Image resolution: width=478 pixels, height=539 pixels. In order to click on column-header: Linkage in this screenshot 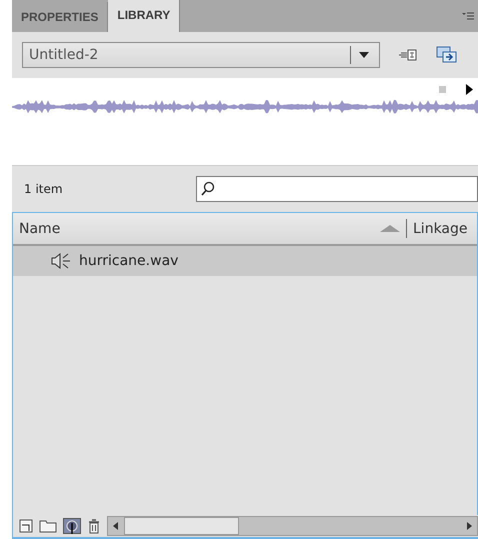, I will do `click(440, 228)`.